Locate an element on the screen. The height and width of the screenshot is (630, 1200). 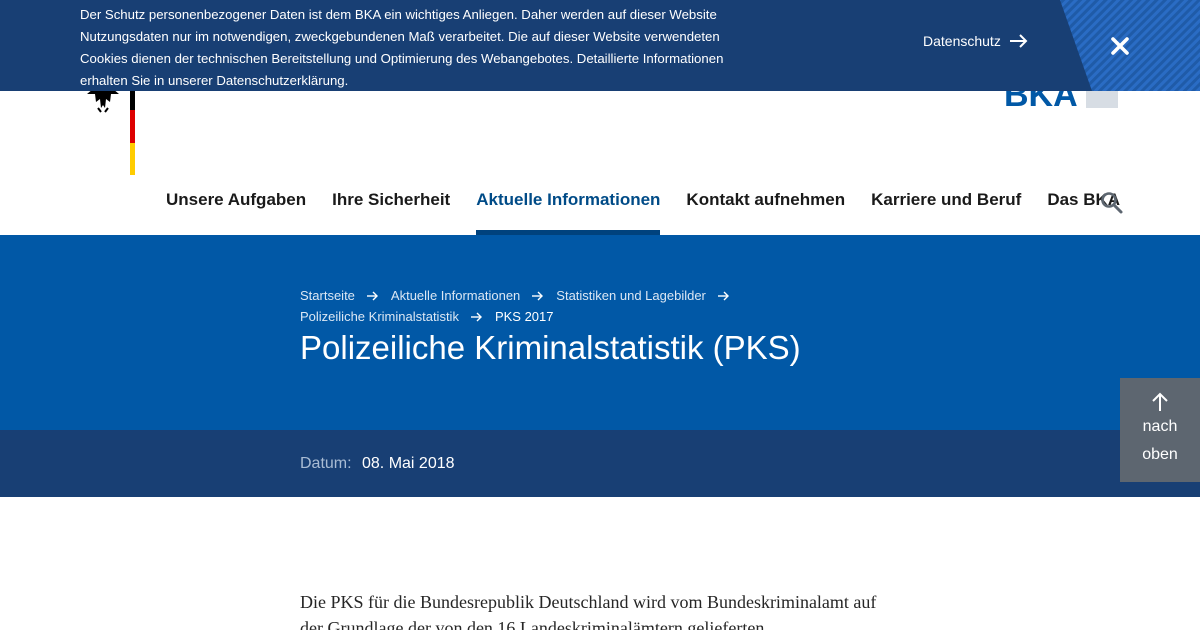
breadcrumb-current-page: PKS 2017 is located at coordinates (524, 316).